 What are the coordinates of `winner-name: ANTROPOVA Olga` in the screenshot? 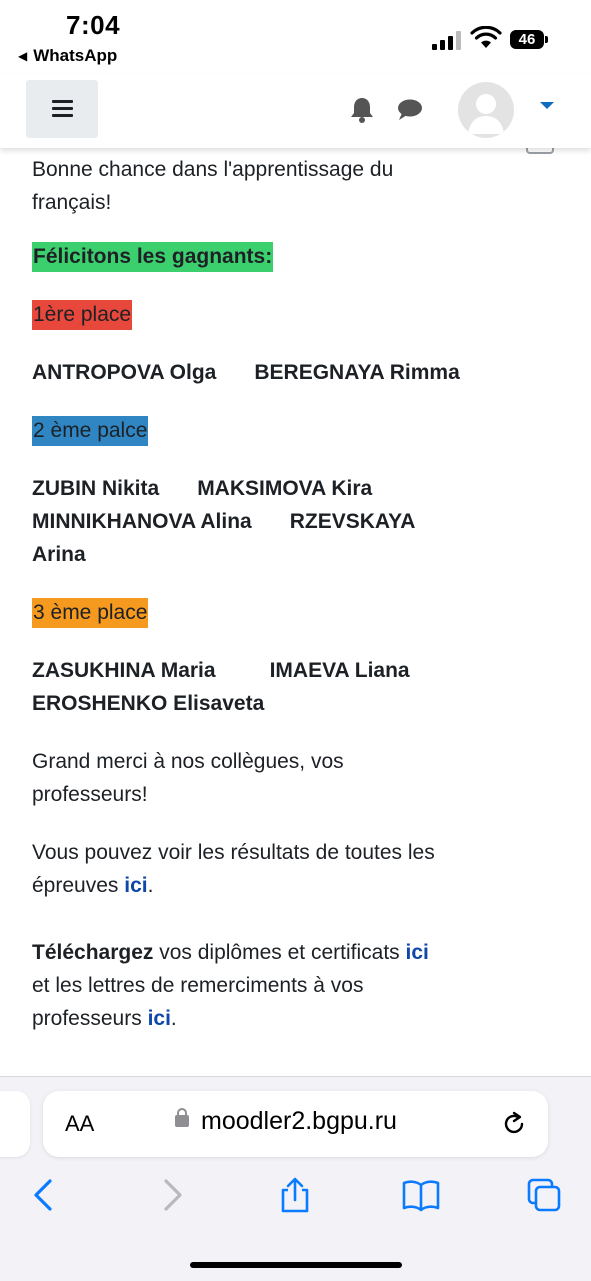 It's located at (124, 372).